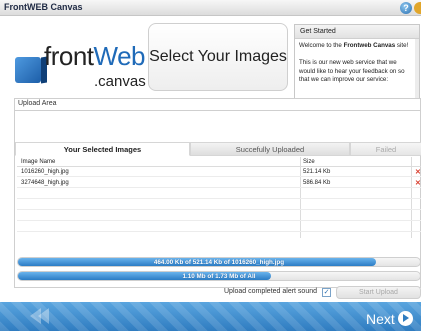 This screenshot has width=421, height=331. What do you see at coordinates (43, 316) in the screenshot?
I see `back-arrow-icon` at bounding box center [43, 316].